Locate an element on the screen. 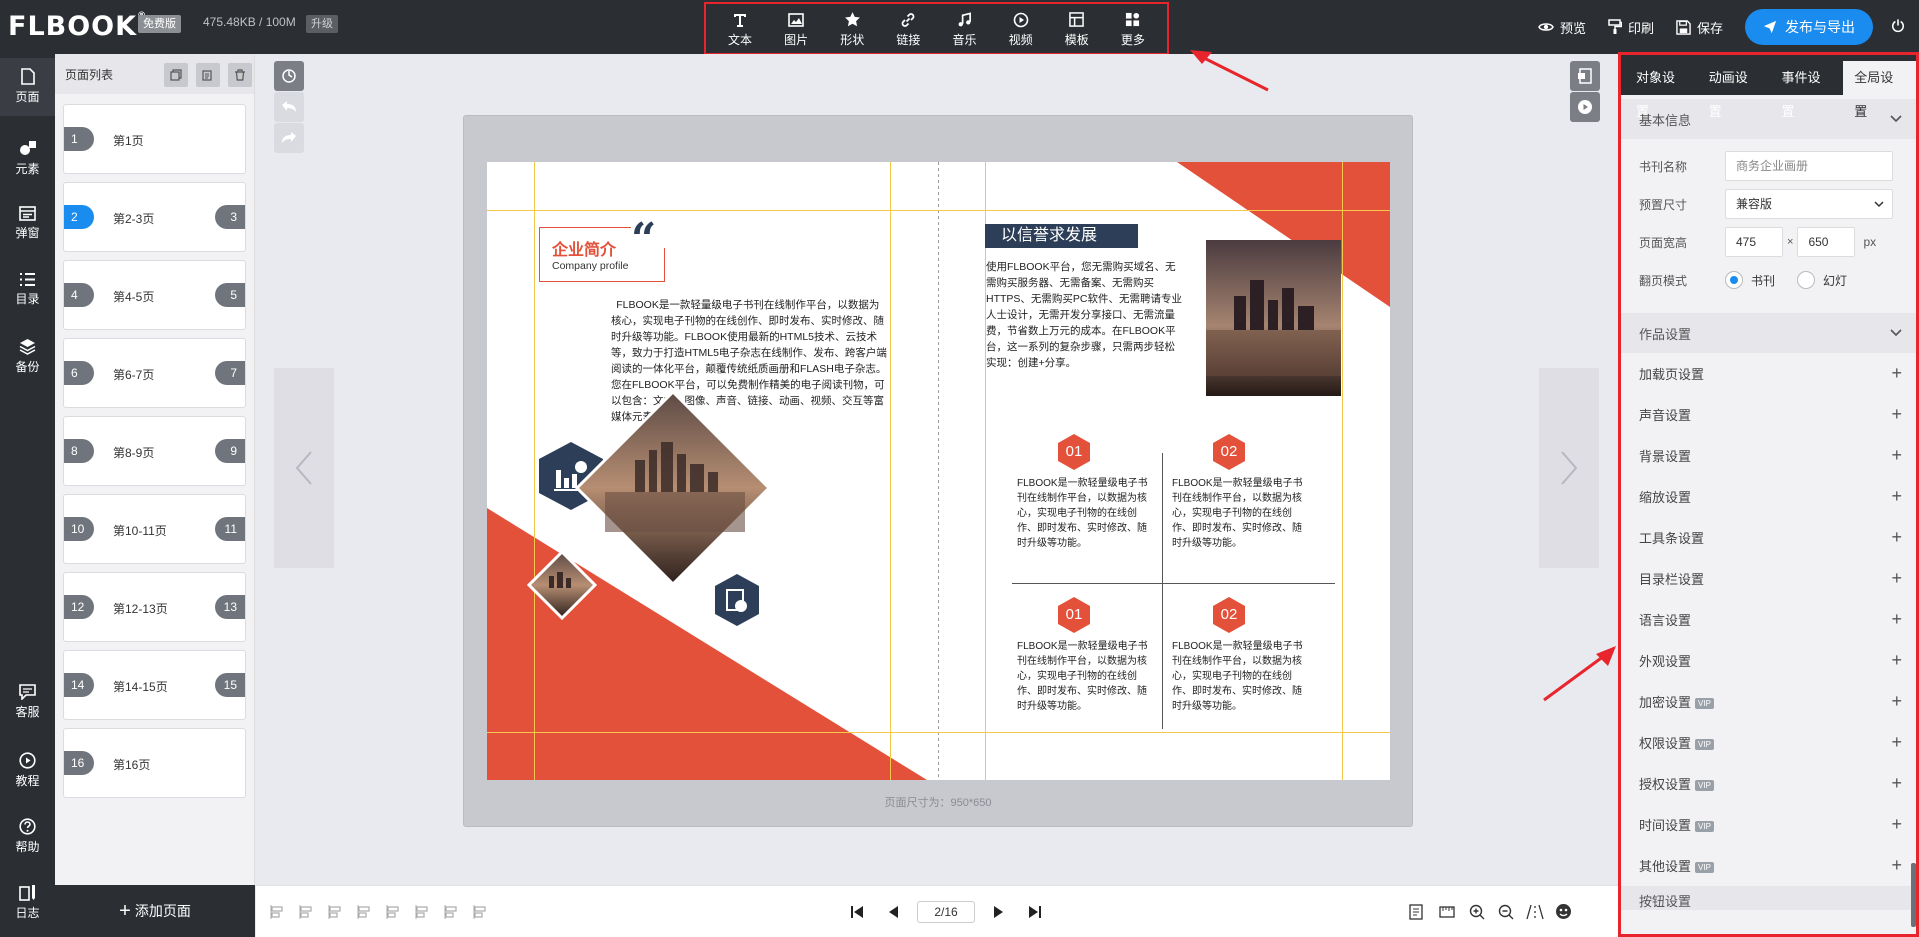  face-icon is located at coordinates (1563, 913).